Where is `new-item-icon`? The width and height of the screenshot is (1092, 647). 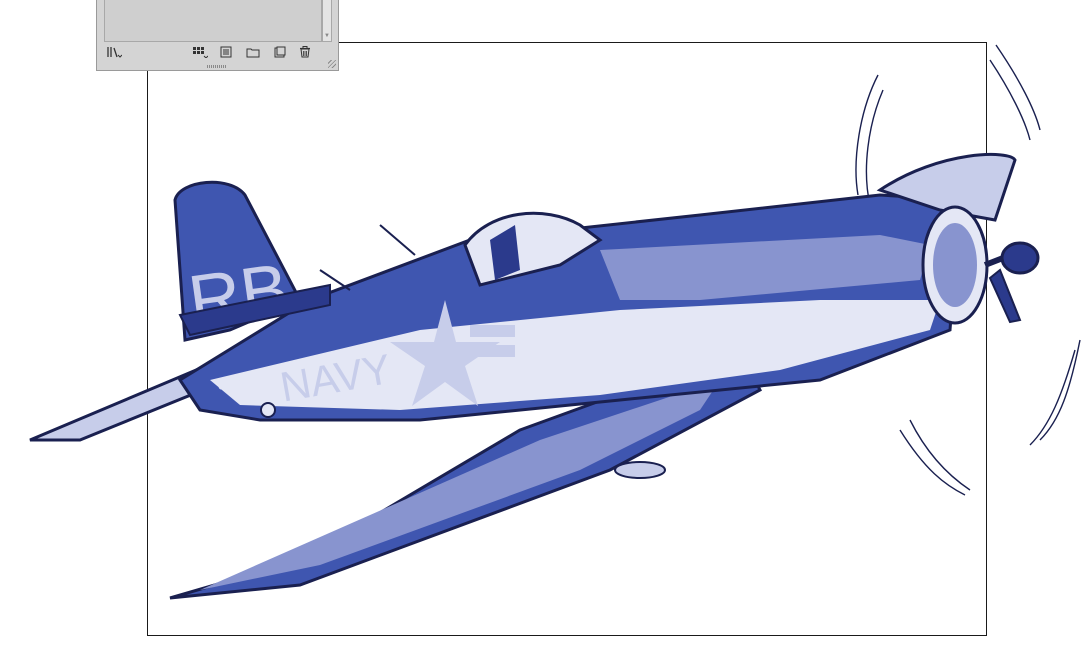
new-item-icon is located at coordinates (280, 52).